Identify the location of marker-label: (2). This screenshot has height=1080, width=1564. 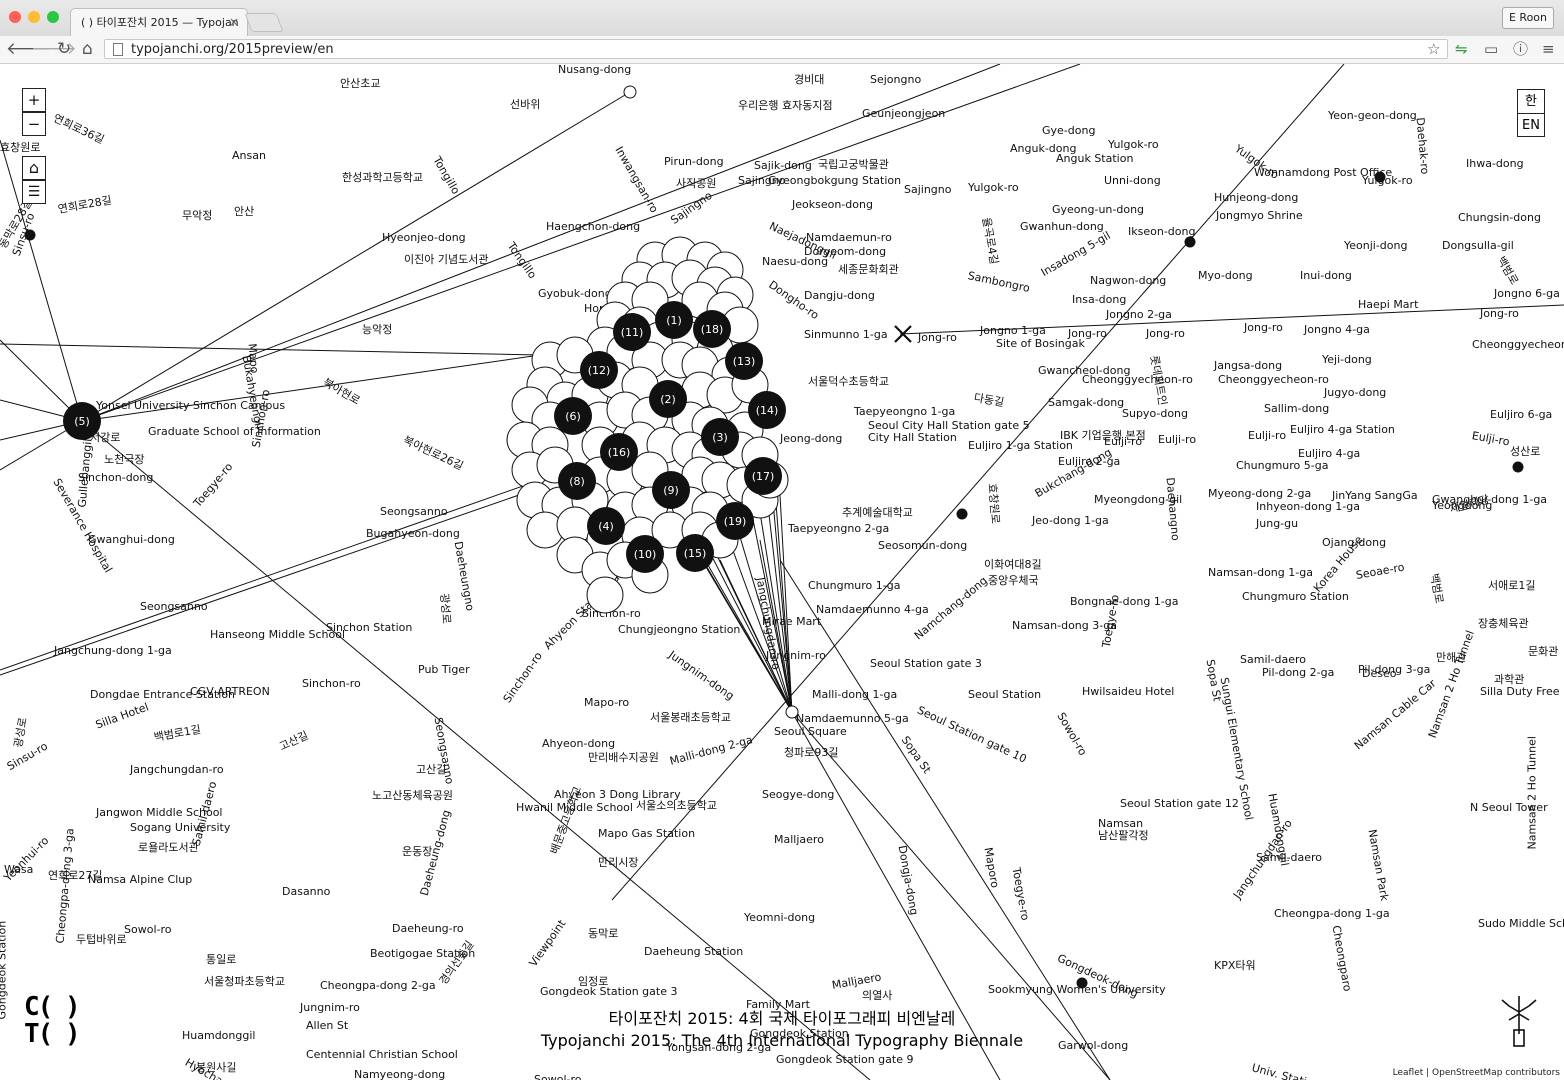
(668, 399).